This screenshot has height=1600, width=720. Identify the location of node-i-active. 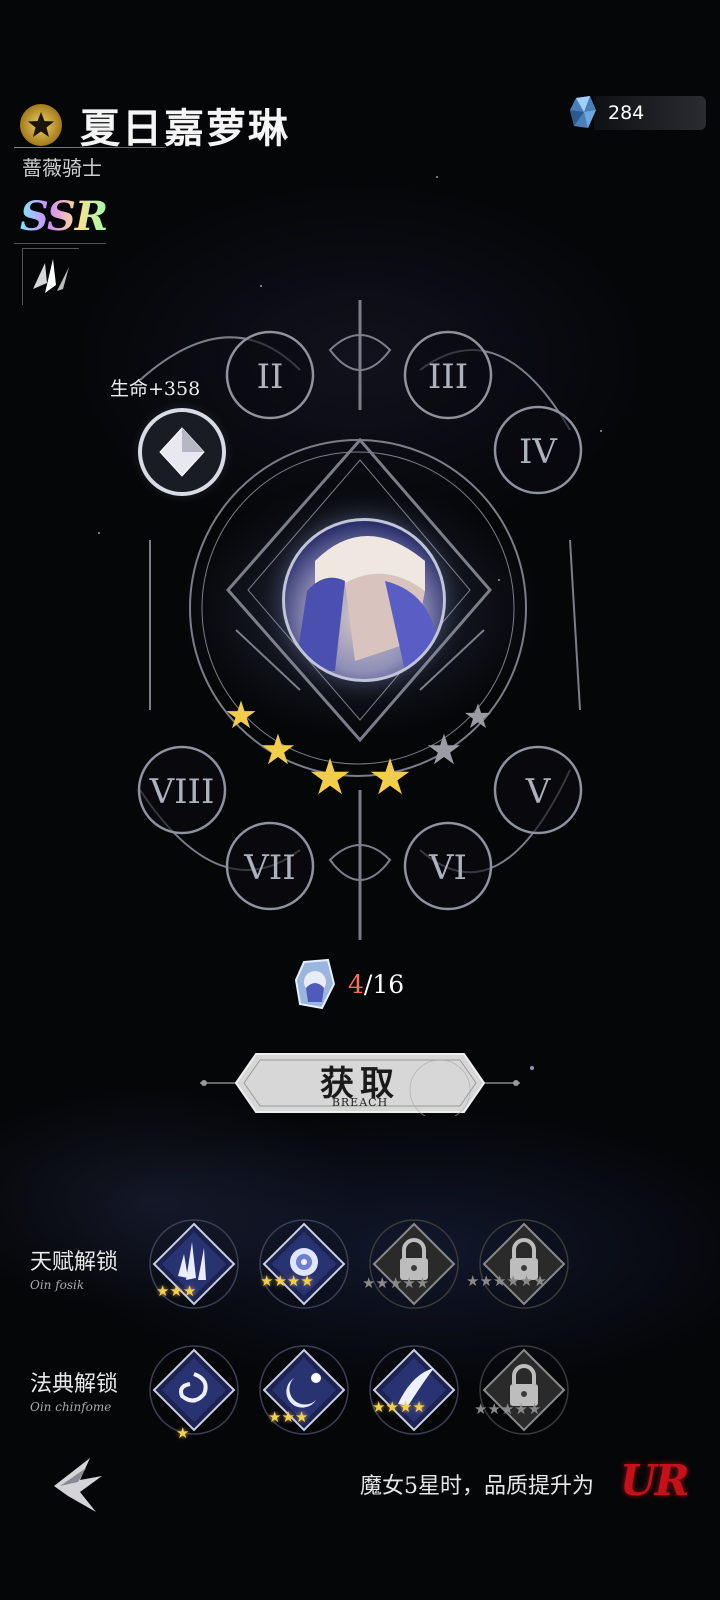
(182, 452).